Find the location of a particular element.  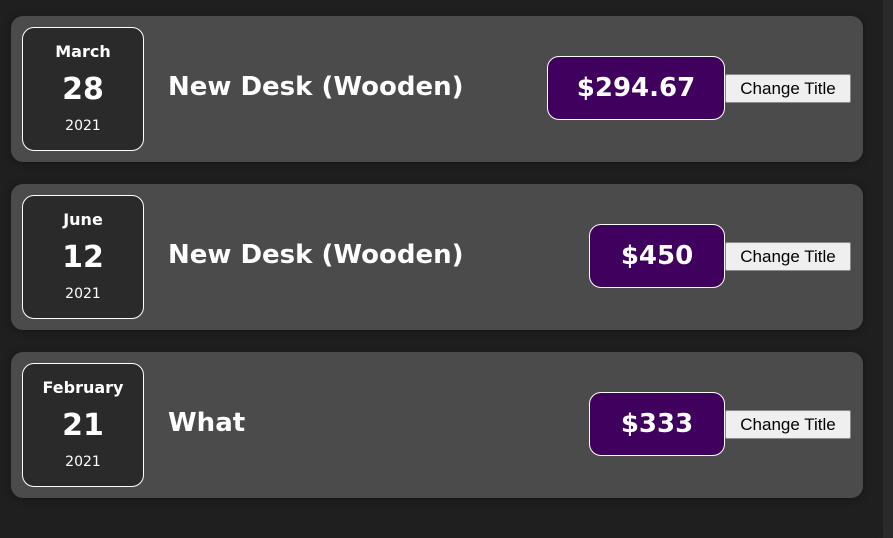

date-month: June is located at coordinates (83, 219).